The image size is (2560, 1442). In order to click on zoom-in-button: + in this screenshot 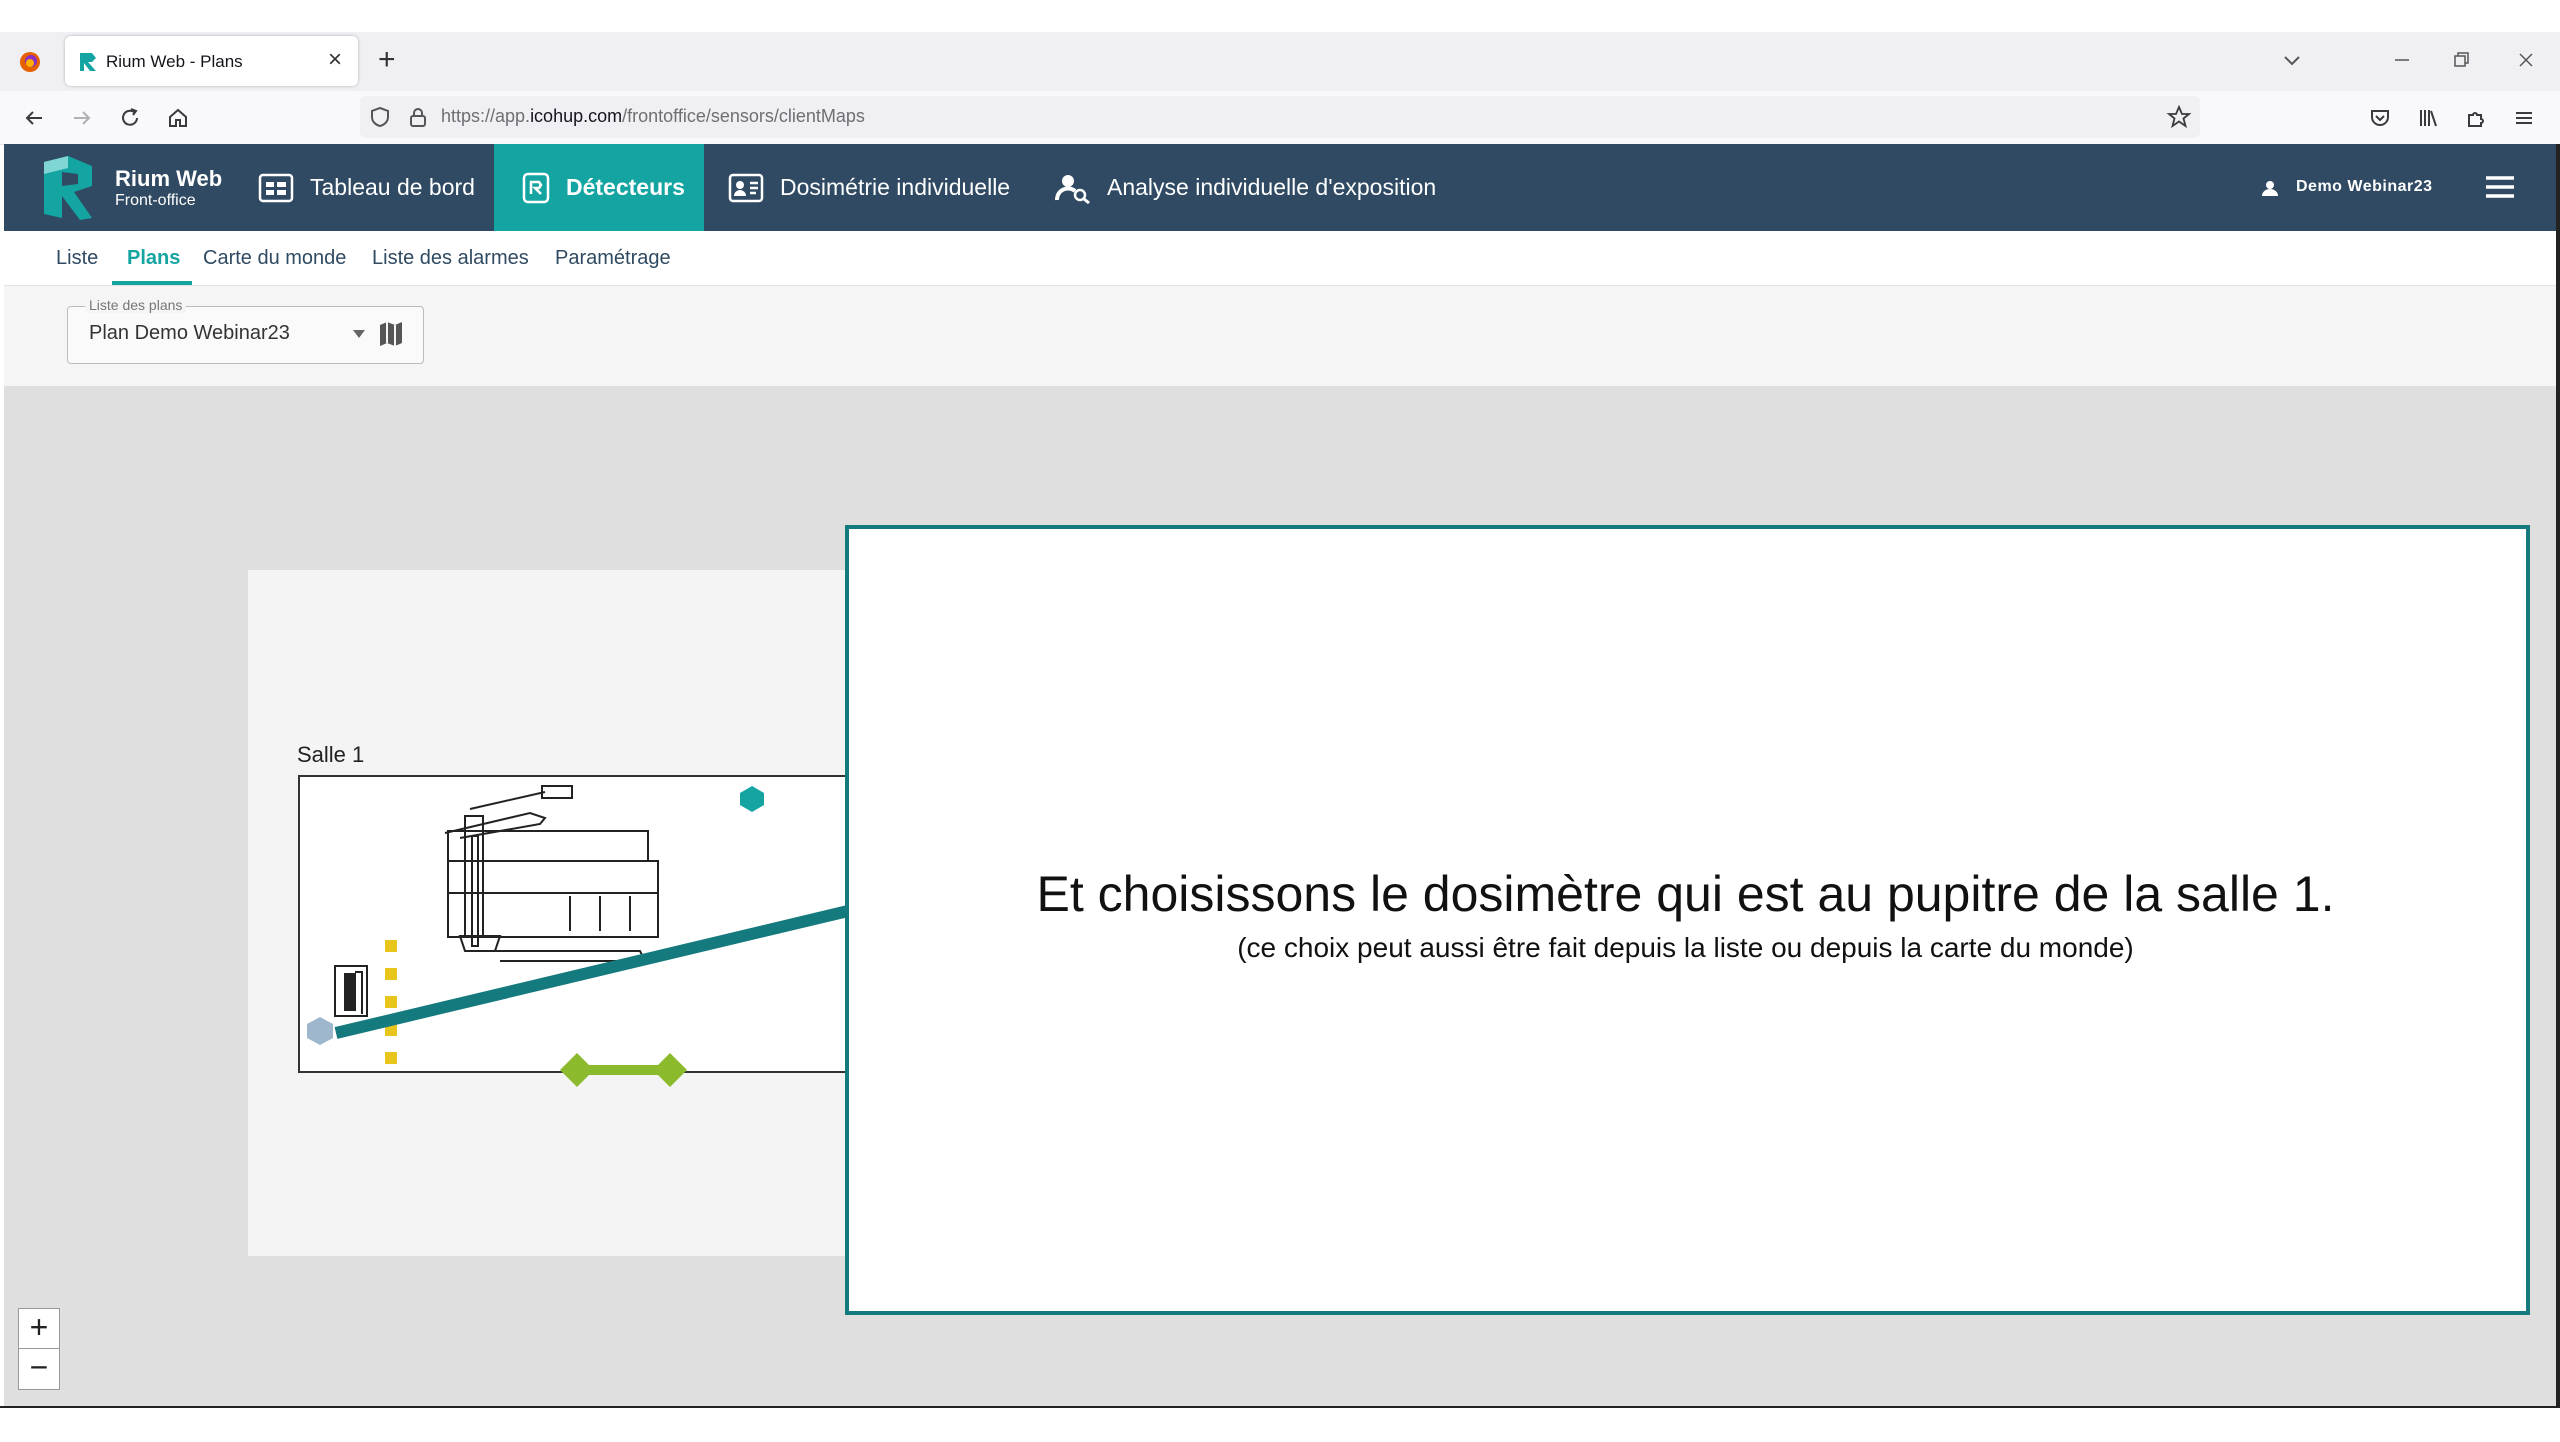, I will do `click(39, 1329)`.